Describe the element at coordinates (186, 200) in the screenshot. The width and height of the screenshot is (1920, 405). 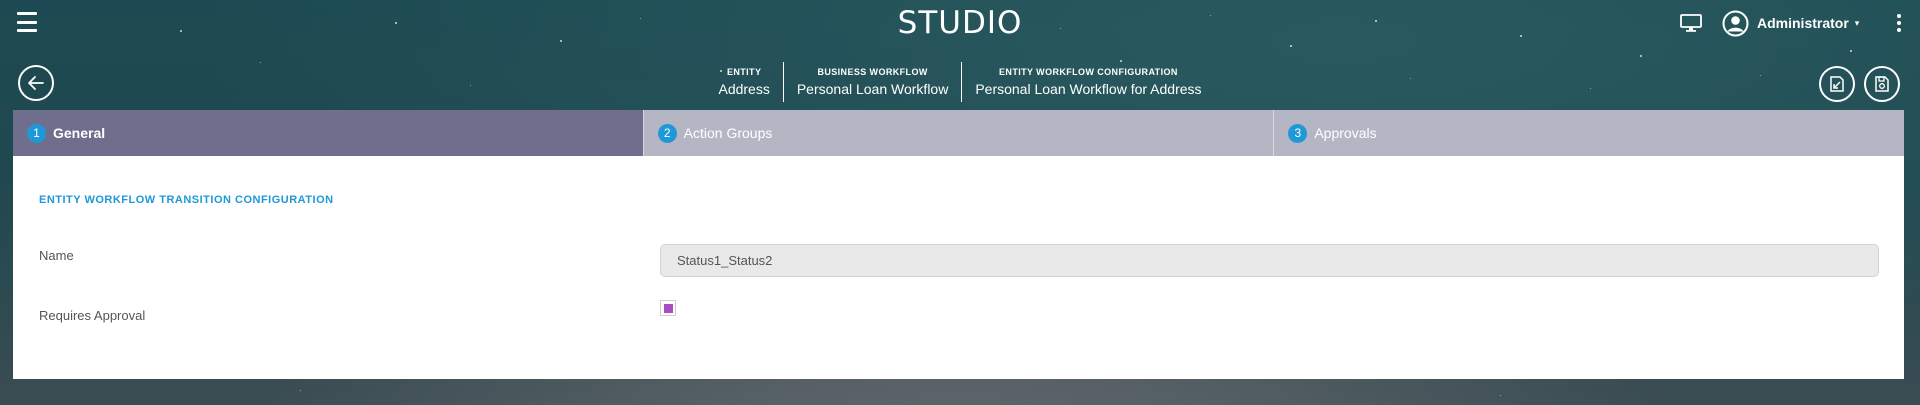
I see `section-title: ENTITY WORKFLOW TRANSITION CONFIGURATION` at that location.